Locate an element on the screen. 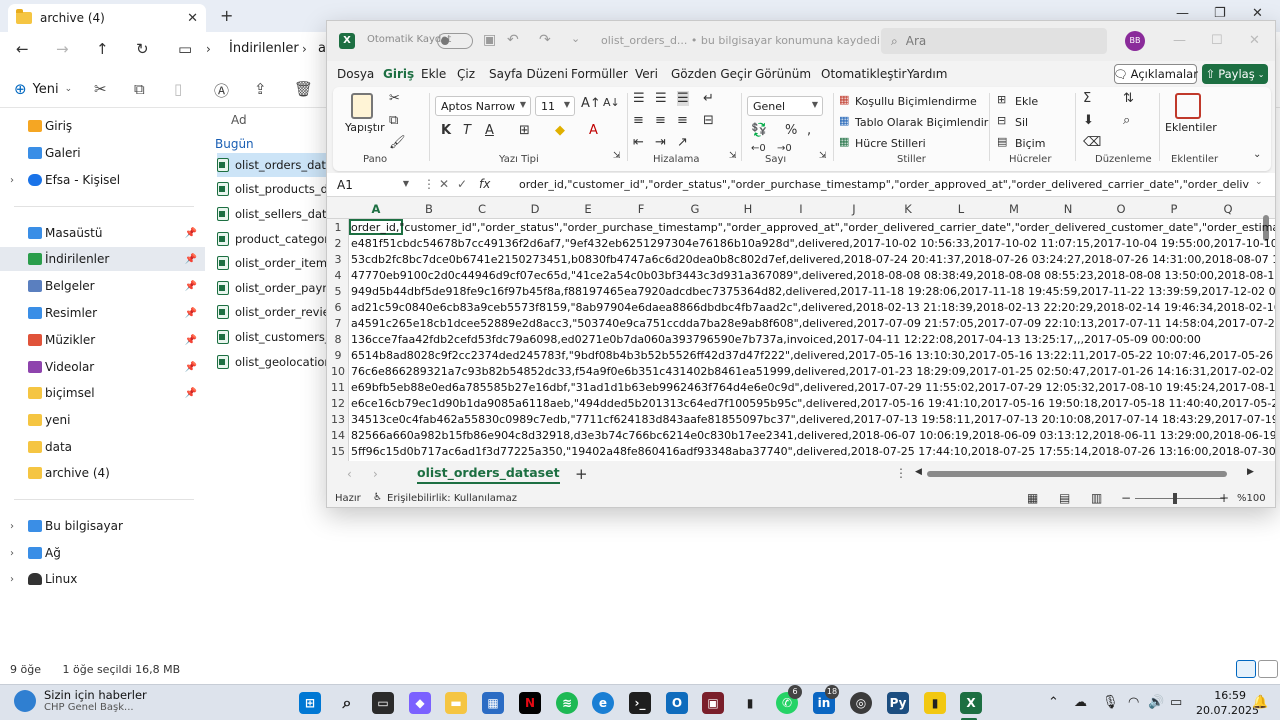 The image size is (1280, 720). group-header-today: Bugün is located at coordinates (234, 144).